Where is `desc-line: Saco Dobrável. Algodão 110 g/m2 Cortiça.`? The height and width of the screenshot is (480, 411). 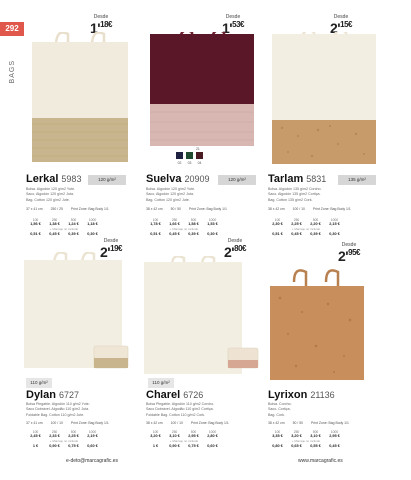
desc-line: Saco Dobrável. Algodão 110 g/m2 Cortiça. is located at coordinates (180, 409).